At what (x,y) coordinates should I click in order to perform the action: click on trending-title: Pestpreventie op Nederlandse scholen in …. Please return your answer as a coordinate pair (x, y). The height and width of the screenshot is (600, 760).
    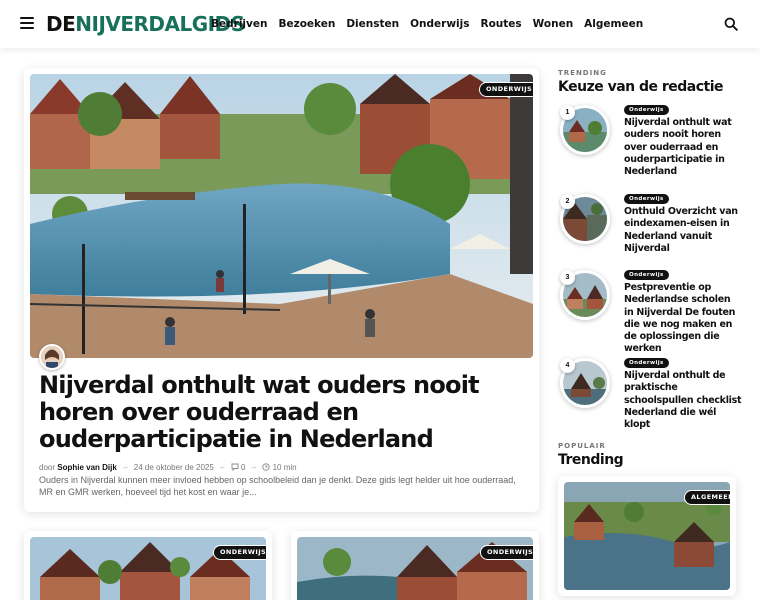
    Looking at the image, I should click on (683, 319).